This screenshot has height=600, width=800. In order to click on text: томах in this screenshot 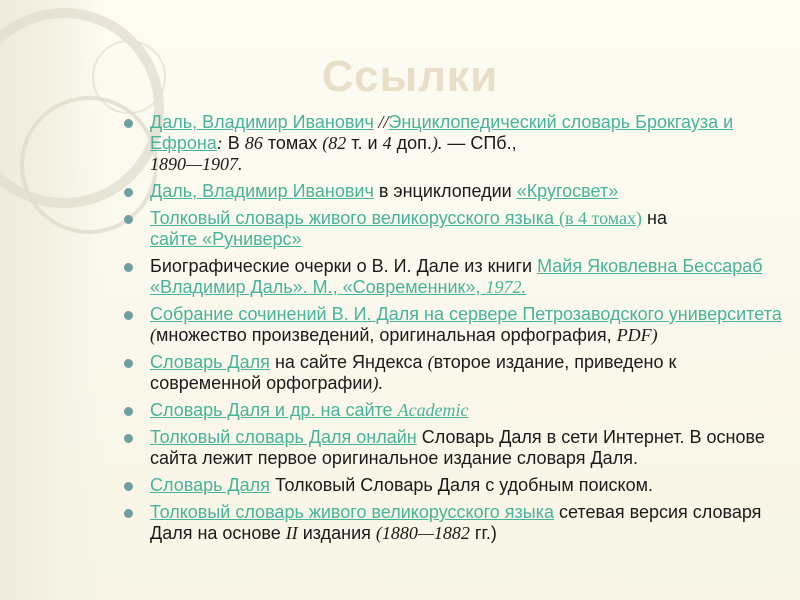, I will do `click(292, 143)`.